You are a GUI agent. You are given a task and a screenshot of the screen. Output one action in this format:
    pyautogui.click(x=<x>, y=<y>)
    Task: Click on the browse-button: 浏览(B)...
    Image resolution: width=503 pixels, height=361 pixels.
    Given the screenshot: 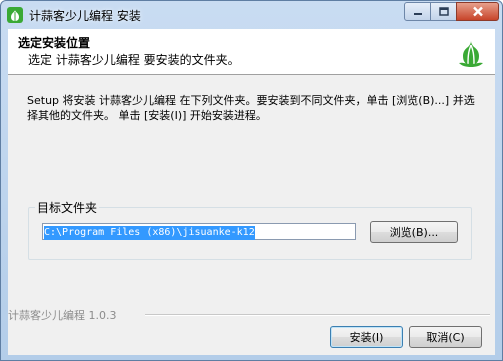 What is the action you would take?
    pyautogui.click(x=414, y=232)
    